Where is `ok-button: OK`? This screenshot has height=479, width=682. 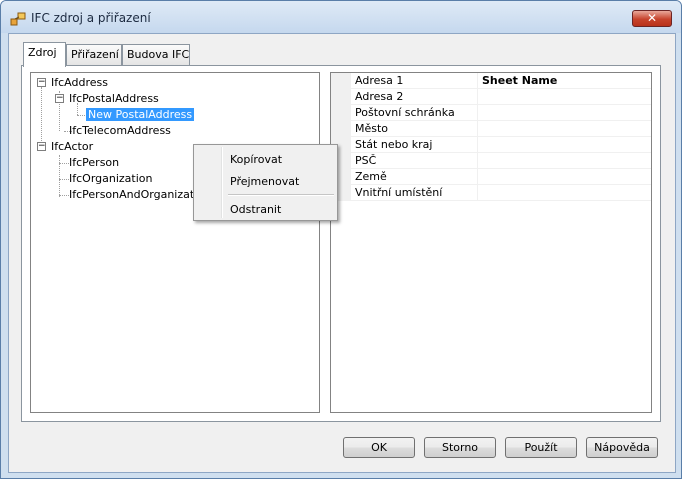 ok-button: OK is located at coordinates (379, 447).